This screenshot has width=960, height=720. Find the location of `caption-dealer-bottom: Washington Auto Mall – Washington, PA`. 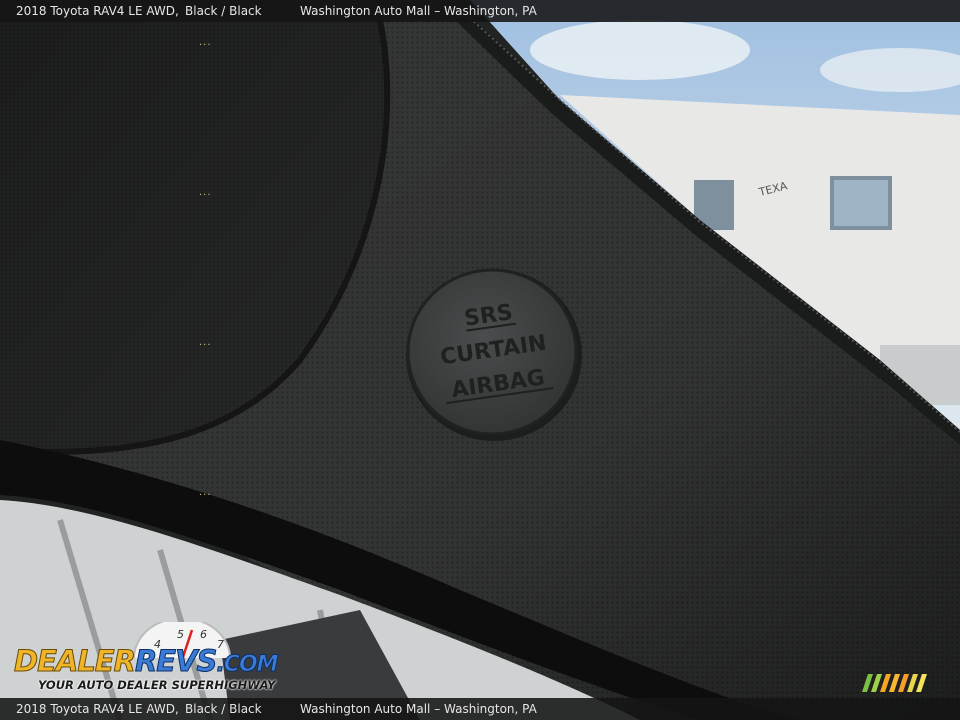

caption-dealer-bottom: Washington Auto Mall – Washington, PA is located at coordinates (418, 709).